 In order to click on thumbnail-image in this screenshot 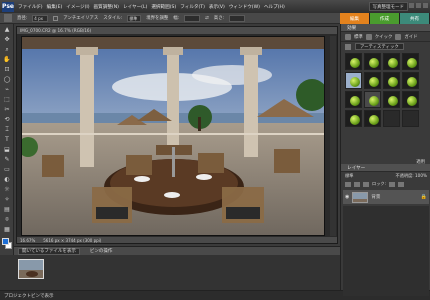, I will do `click(31, 269)`.